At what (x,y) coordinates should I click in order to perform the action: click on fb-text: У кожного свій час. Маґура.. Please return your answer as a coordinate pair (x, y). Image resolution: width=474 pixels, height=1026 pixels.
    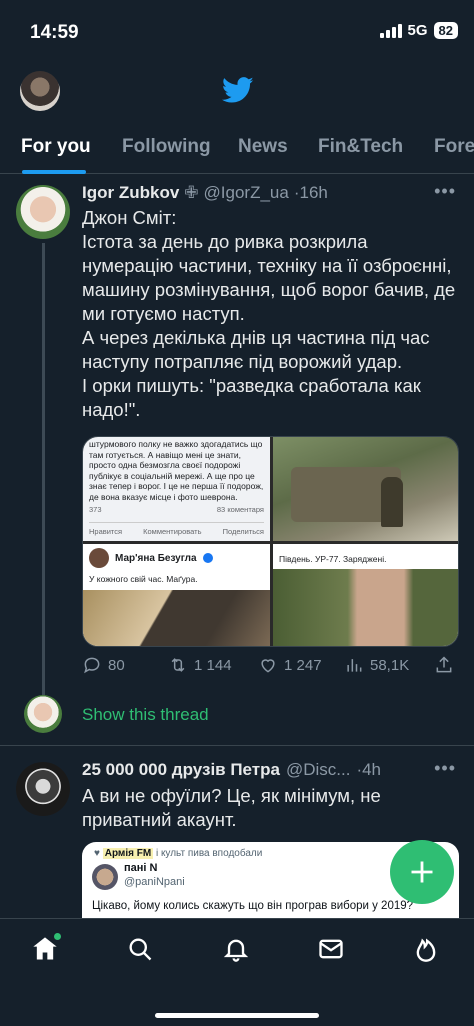
    Looking at the image, I should click on (143, 579).